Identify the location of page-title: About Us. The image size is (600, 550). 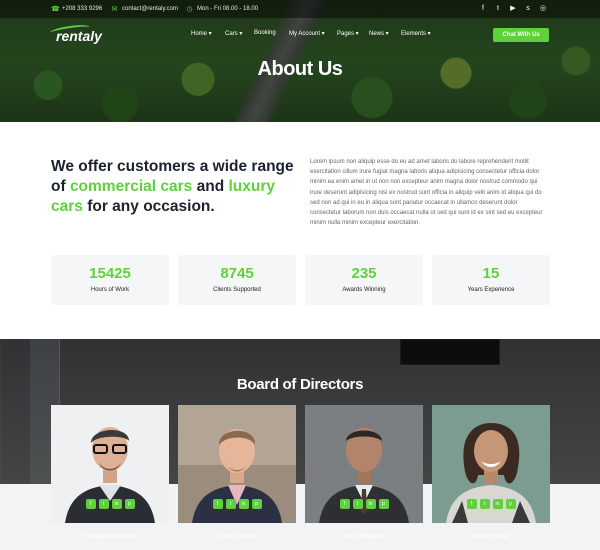
(300, 69).